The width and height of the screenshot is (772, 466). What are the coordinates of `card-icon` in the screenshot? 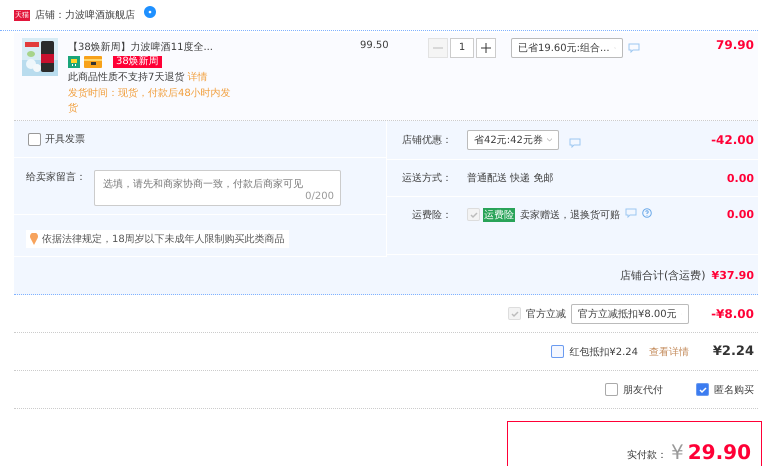 It's located at (93, 62).